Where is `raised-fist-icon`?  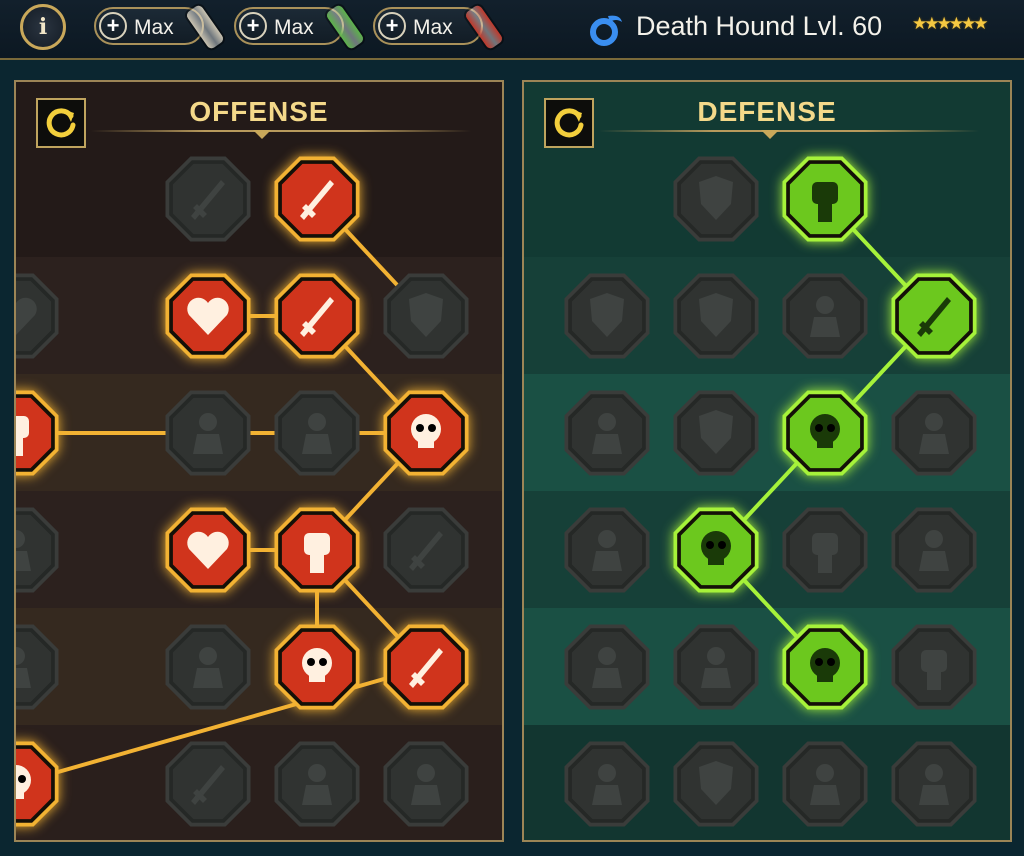
raised-fist-icon is located at coordinates (825, 199).